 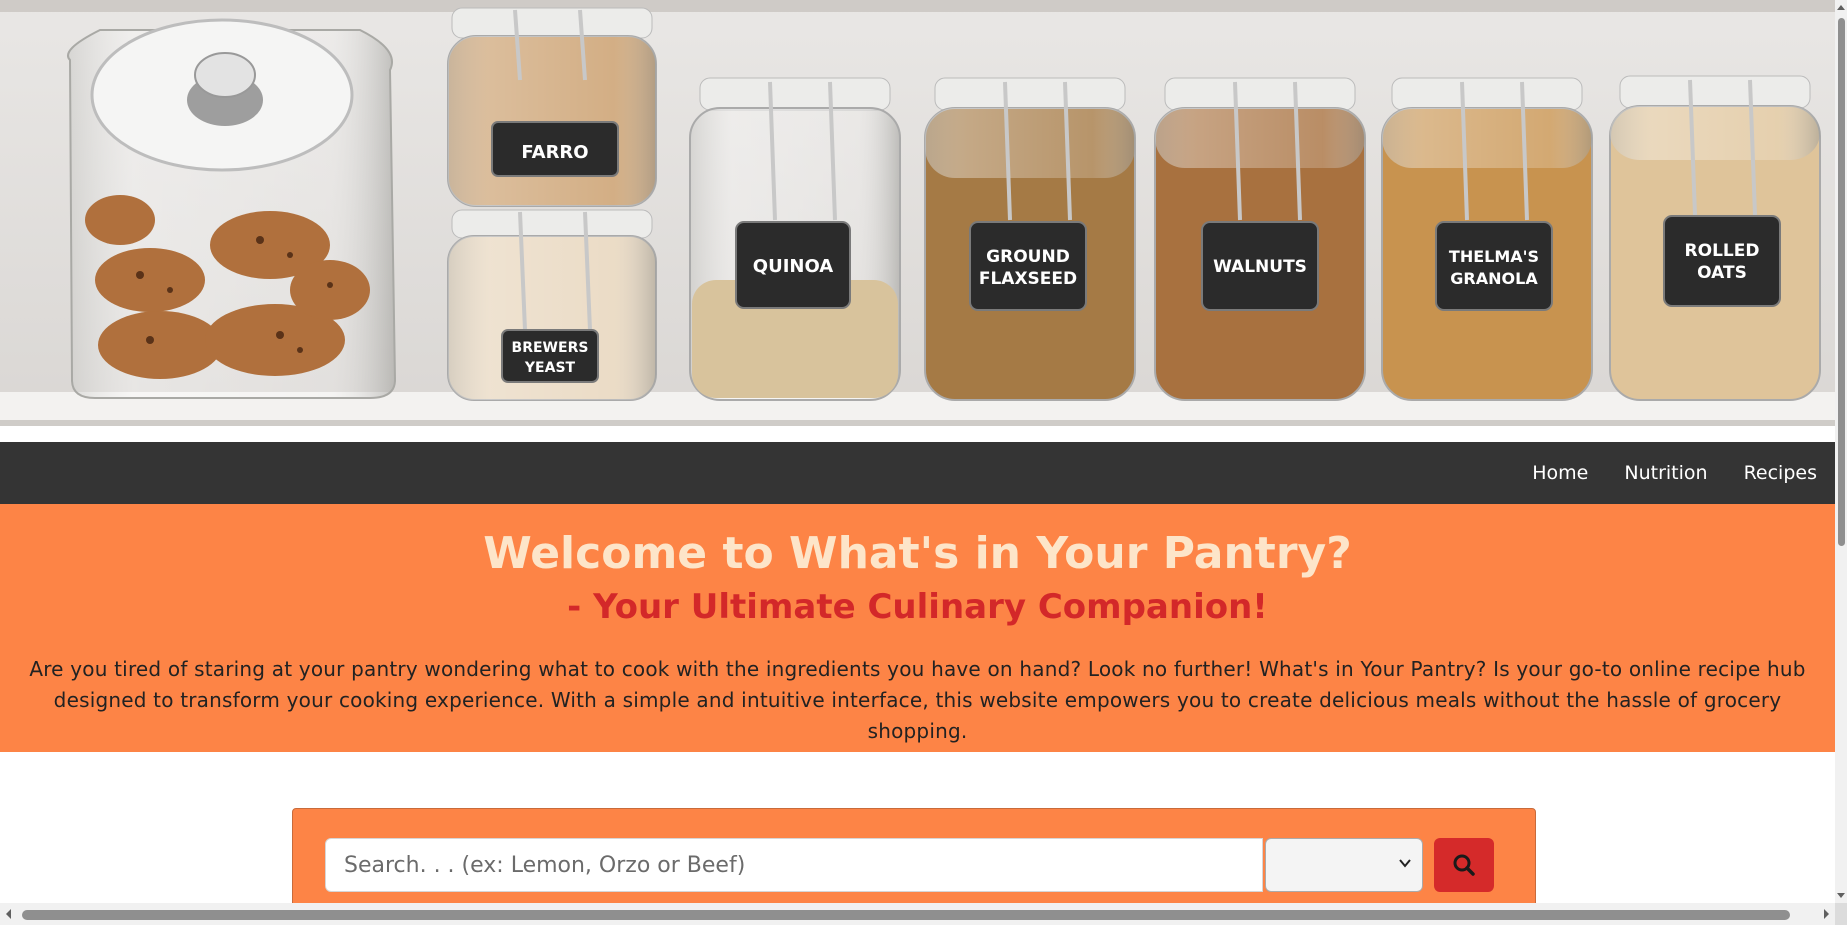 I want to click on search-icon, so click(x=1464, y=865).